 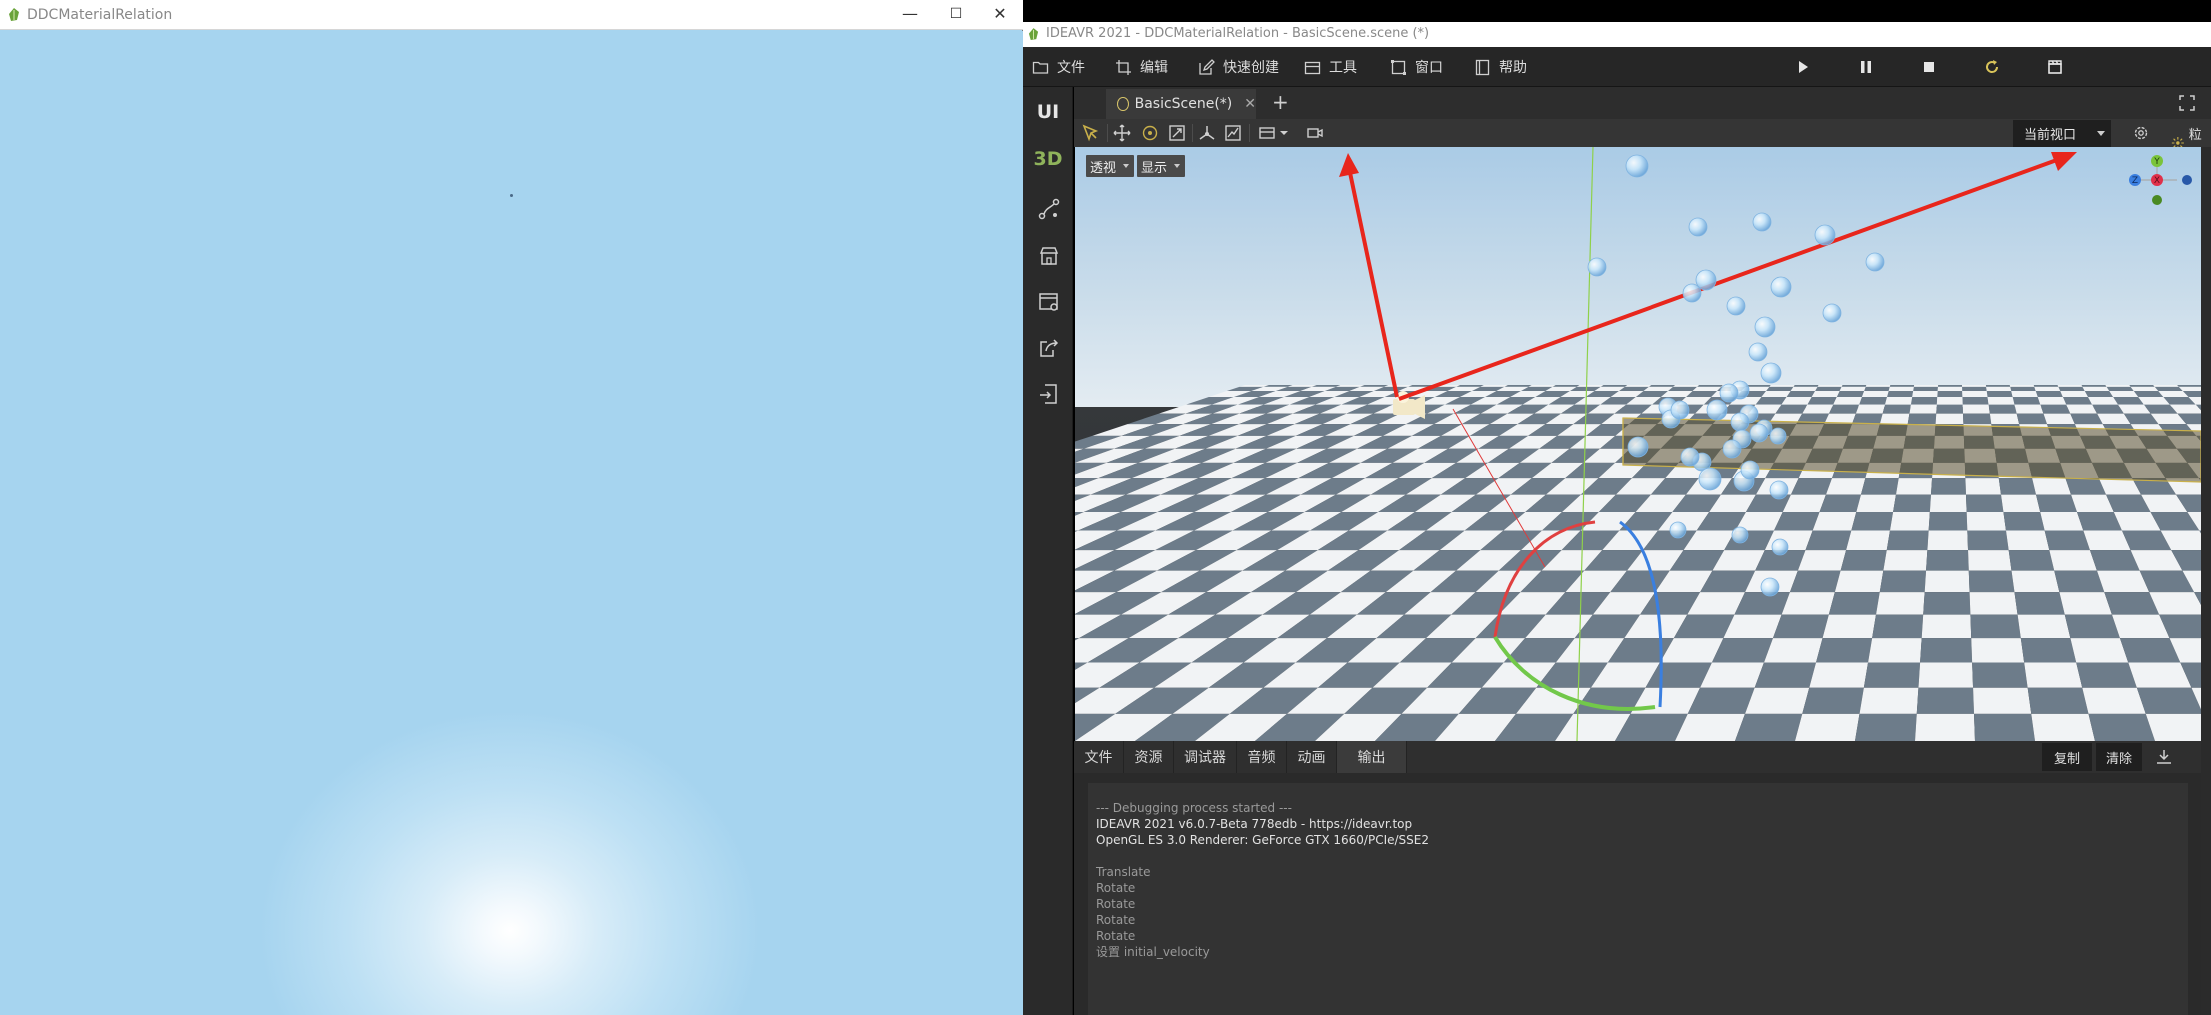 I want to click on chevron-down-icon, so click(x=2101, y=133).